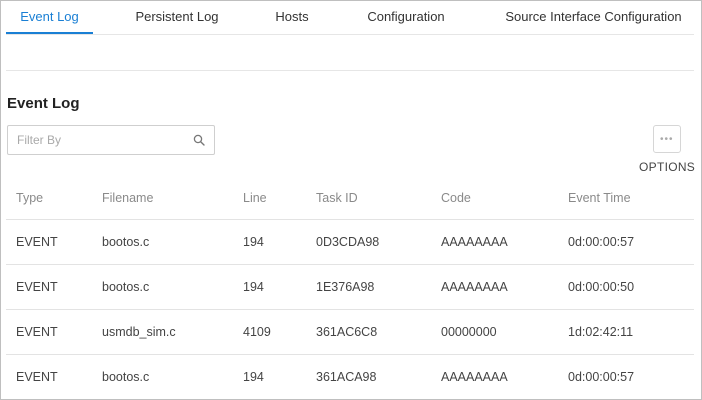  Describe the element at coordinates (255, 197) in the screenshot. I see `column-header-line: Line` at that location.